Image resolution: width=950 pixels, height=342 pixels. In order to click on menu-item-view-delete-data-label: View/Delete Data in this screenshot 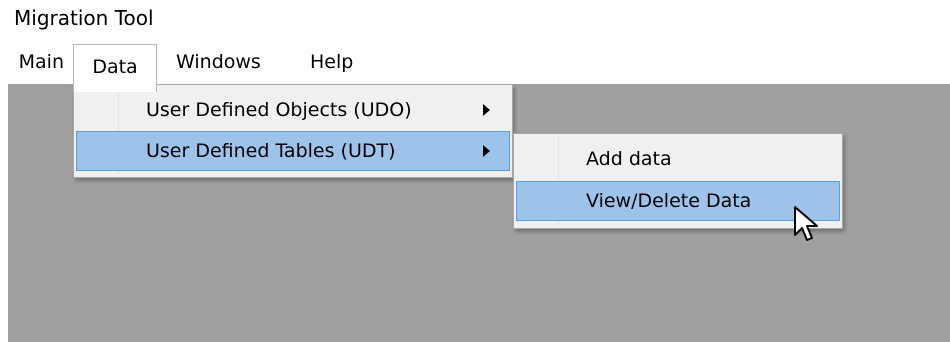, I will do `click(669, 201)`.